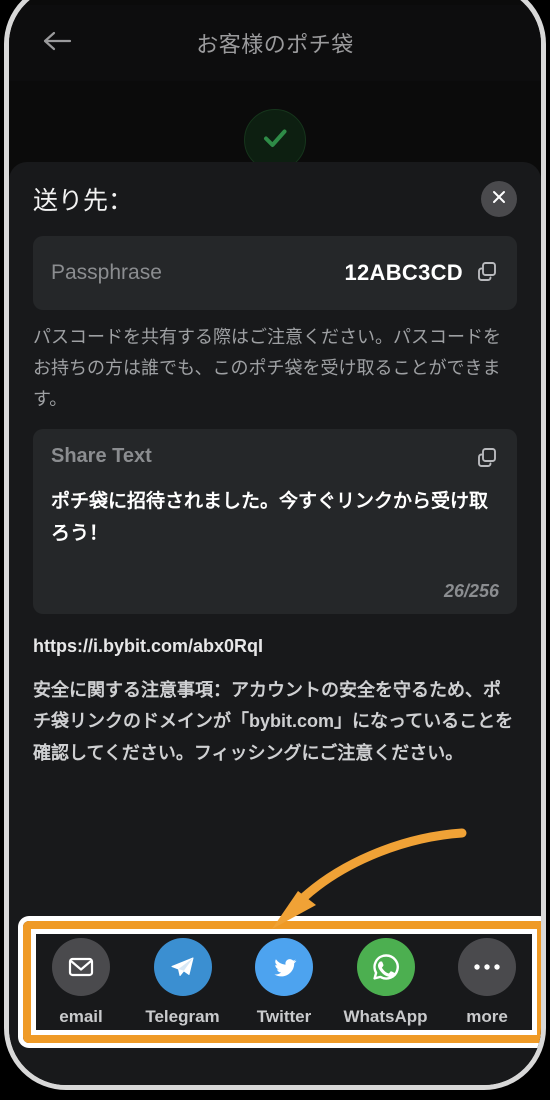 The width and height of the screenshot is (550, 1100). What do you see at coordinates (81, 966) in the screenshot?
I see `envelope-icon` at bounding box center [81, 966].